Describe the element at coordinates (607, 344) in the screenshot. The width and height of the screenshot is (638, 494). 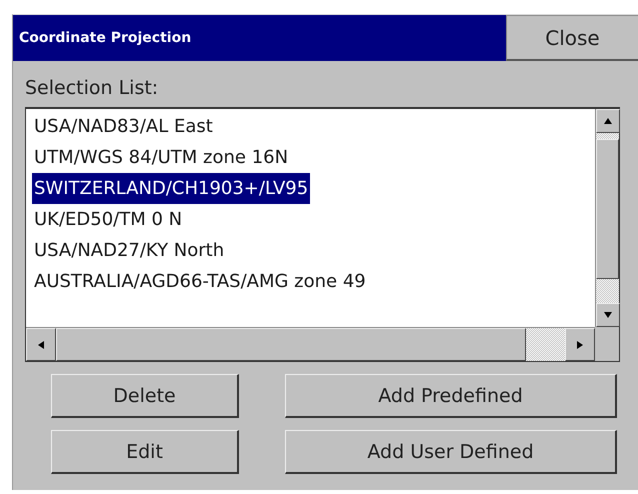
I see `scrollbar-corner` at that location.